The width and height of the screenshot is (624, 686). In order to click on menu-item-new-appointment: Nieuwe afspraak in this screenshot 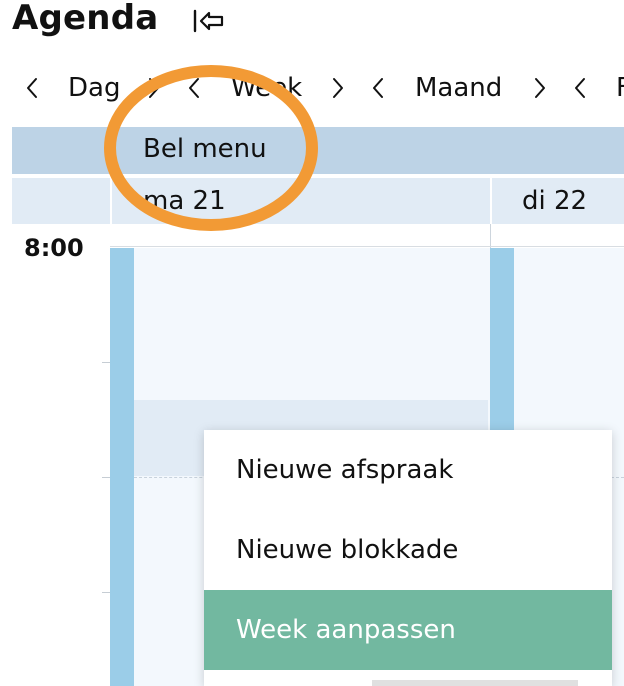, I will do `click(408, 470)`.